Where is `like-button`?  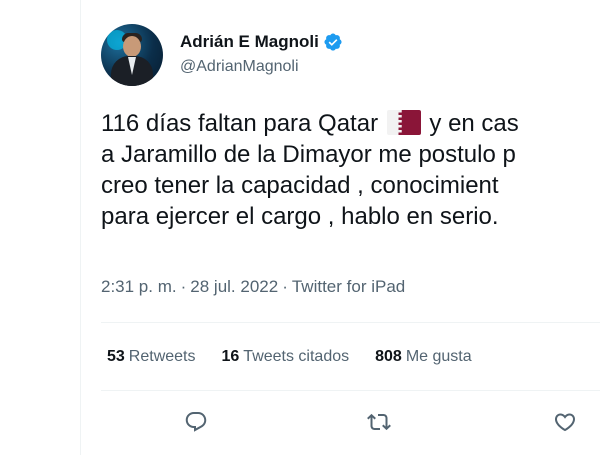
like-button is located at coordinates (565, 422).